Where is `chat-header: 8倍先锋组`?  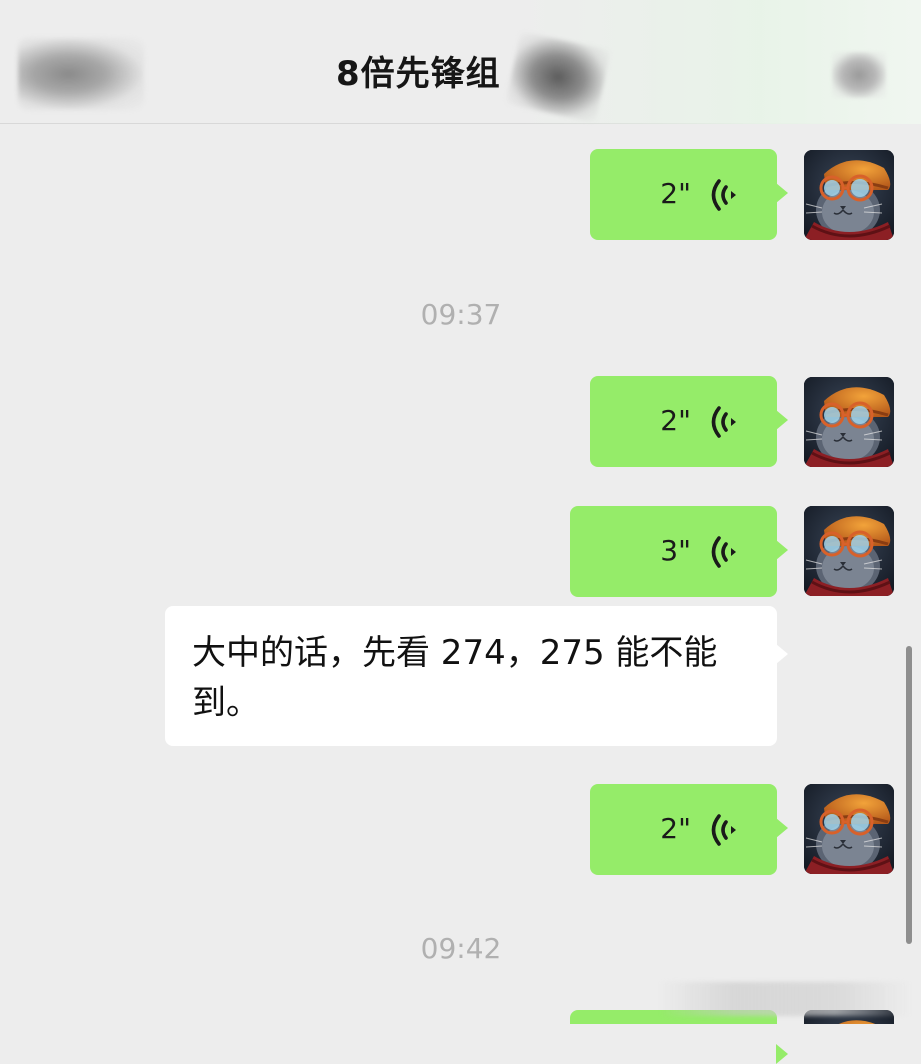
chat-header: 8倍先锋组 is located at coordinates (460, 62).